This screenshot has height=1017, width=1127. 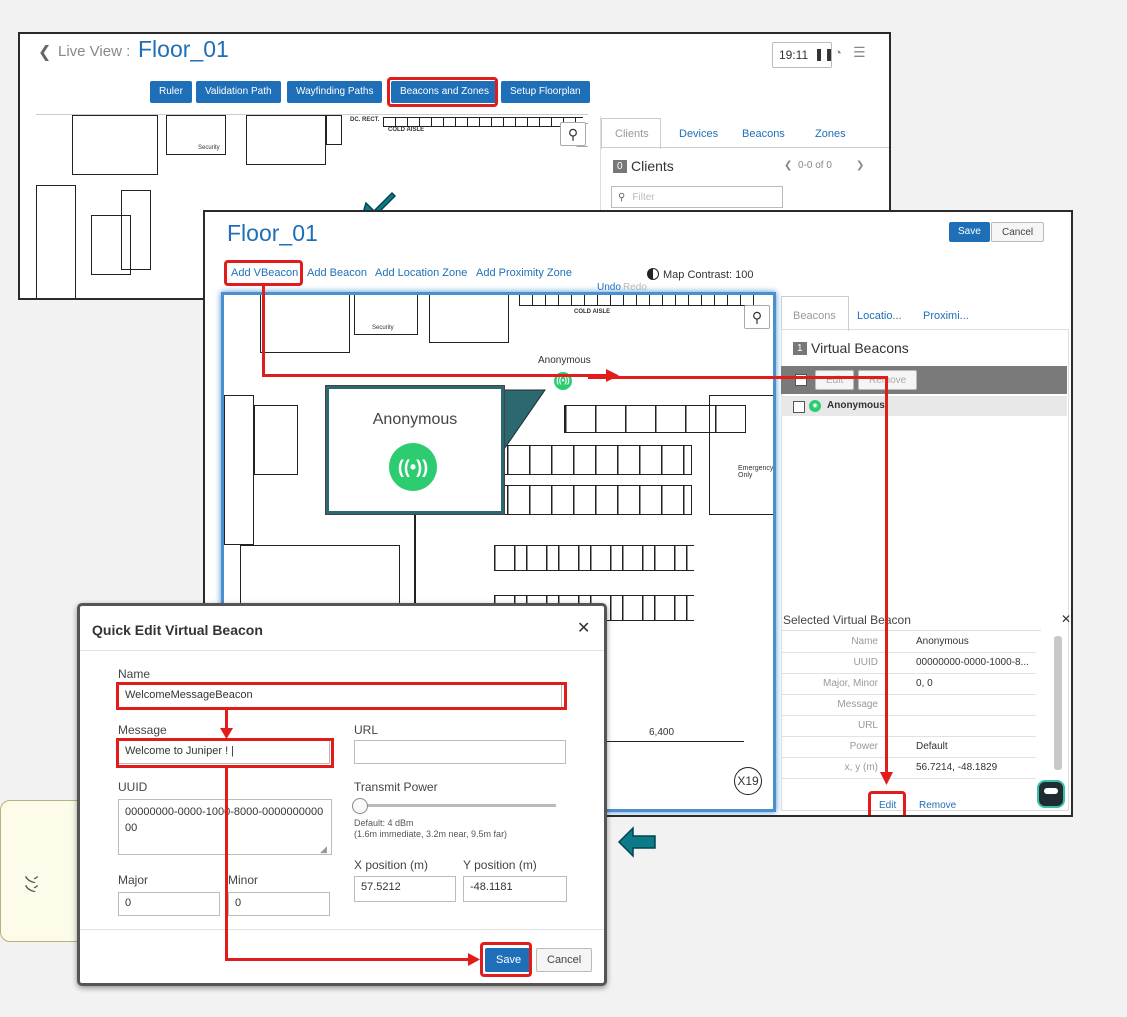 What do you see at coordinates (756, 472) in the screenshot?
I see `plan-label-emergency: Emergency Only` at bounding box center [756, 472].